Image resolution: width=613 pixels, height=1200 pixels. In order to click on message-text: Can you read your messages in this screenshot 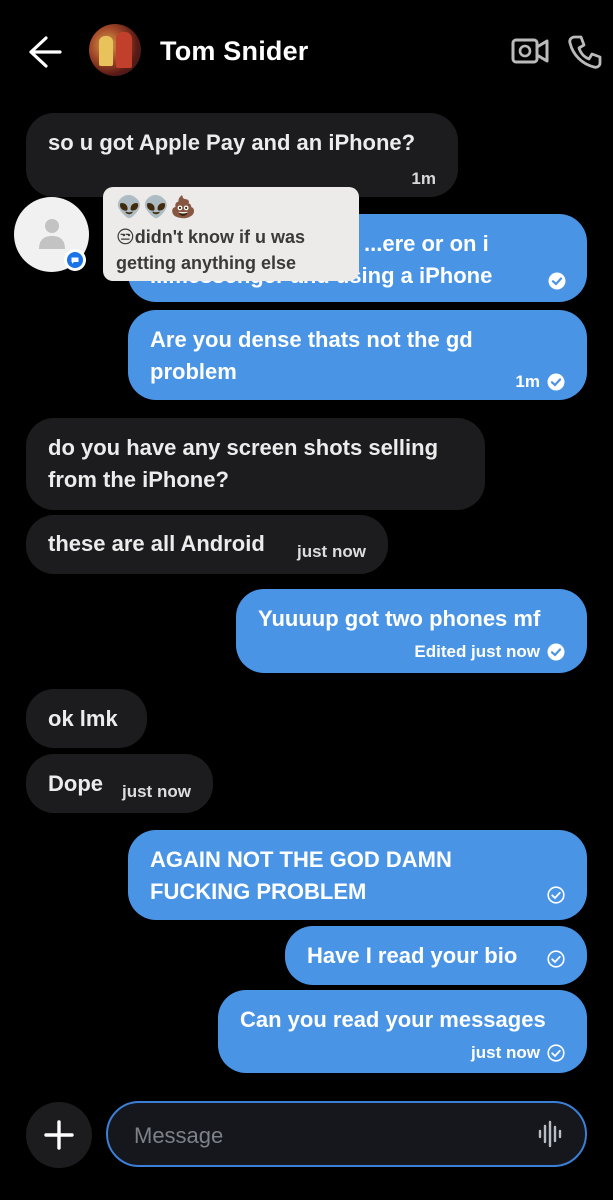, I will do `click(393, 1019)`.